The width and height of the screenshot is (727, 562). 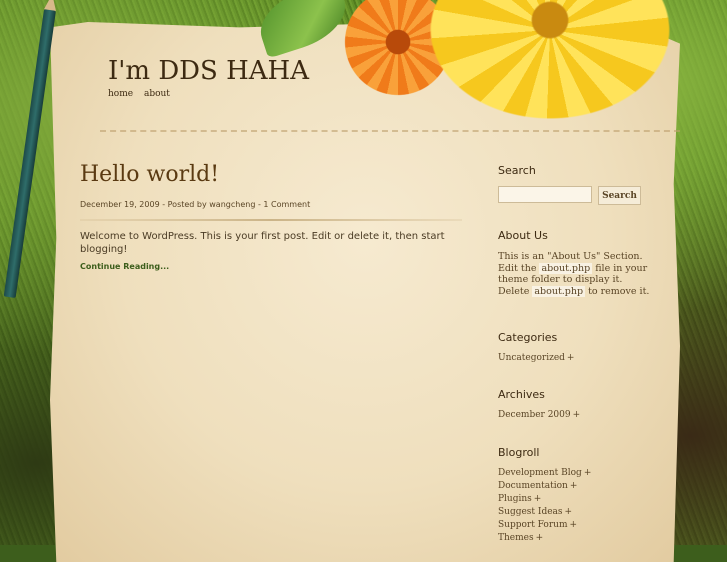 What do you see at coordinates (619, 195) in the screenshot?
I see `search-button: Search` at bounding box center [619, 195].